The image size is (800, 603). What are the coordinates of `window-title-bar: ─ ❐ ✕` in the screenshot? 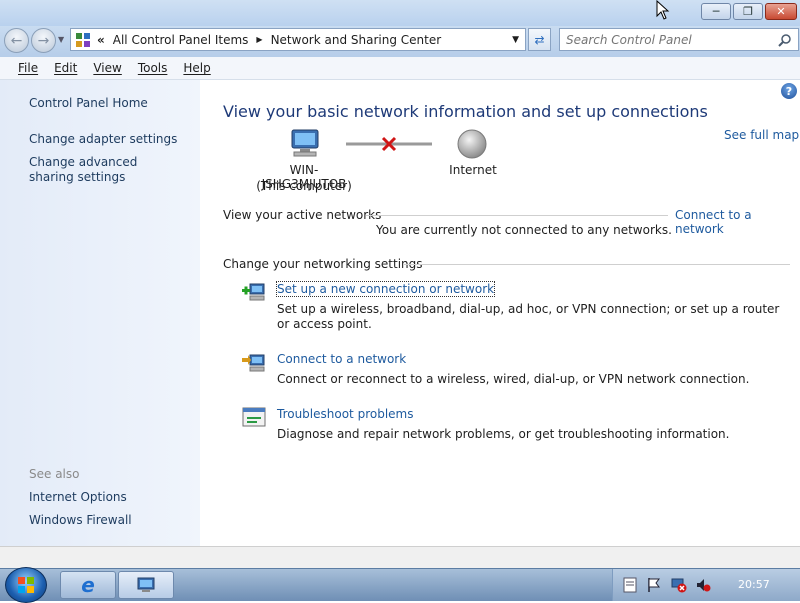 It's located at (400, 13).